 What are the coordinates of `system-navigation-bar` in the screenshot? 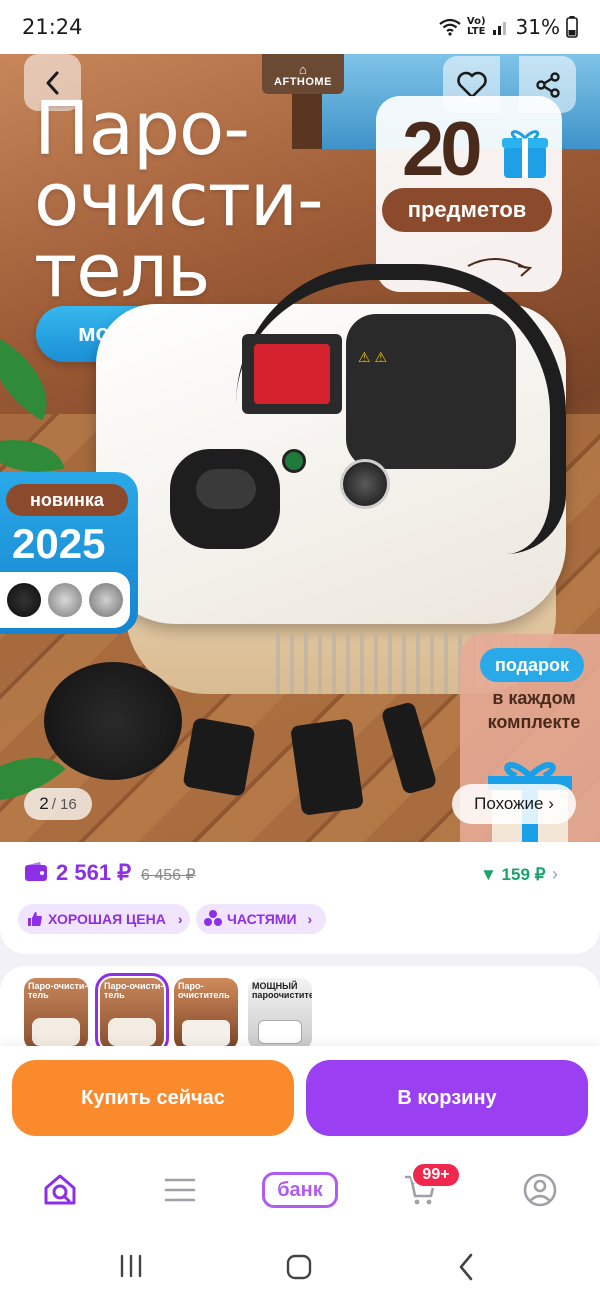 It's located at (300, 1266).